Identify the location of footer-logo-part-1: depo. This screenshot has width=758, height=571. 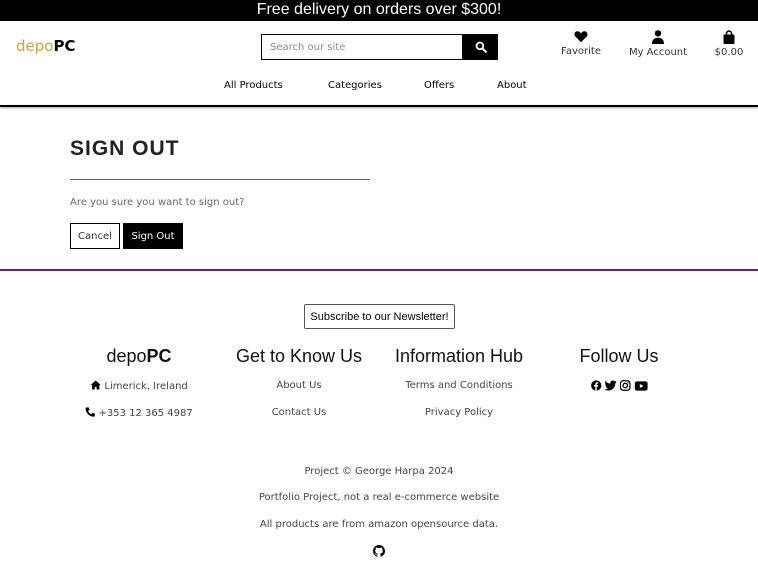
(126, 356).